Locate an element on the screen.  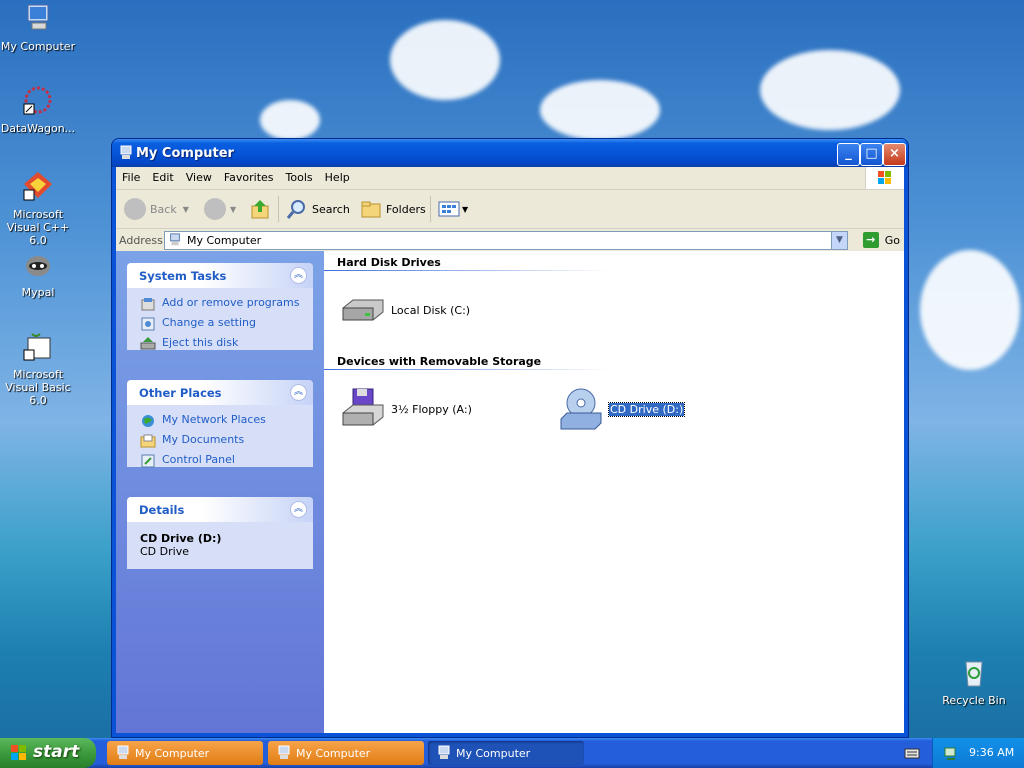
link-label: Add or remove programs is located at coordinates (231, 302).